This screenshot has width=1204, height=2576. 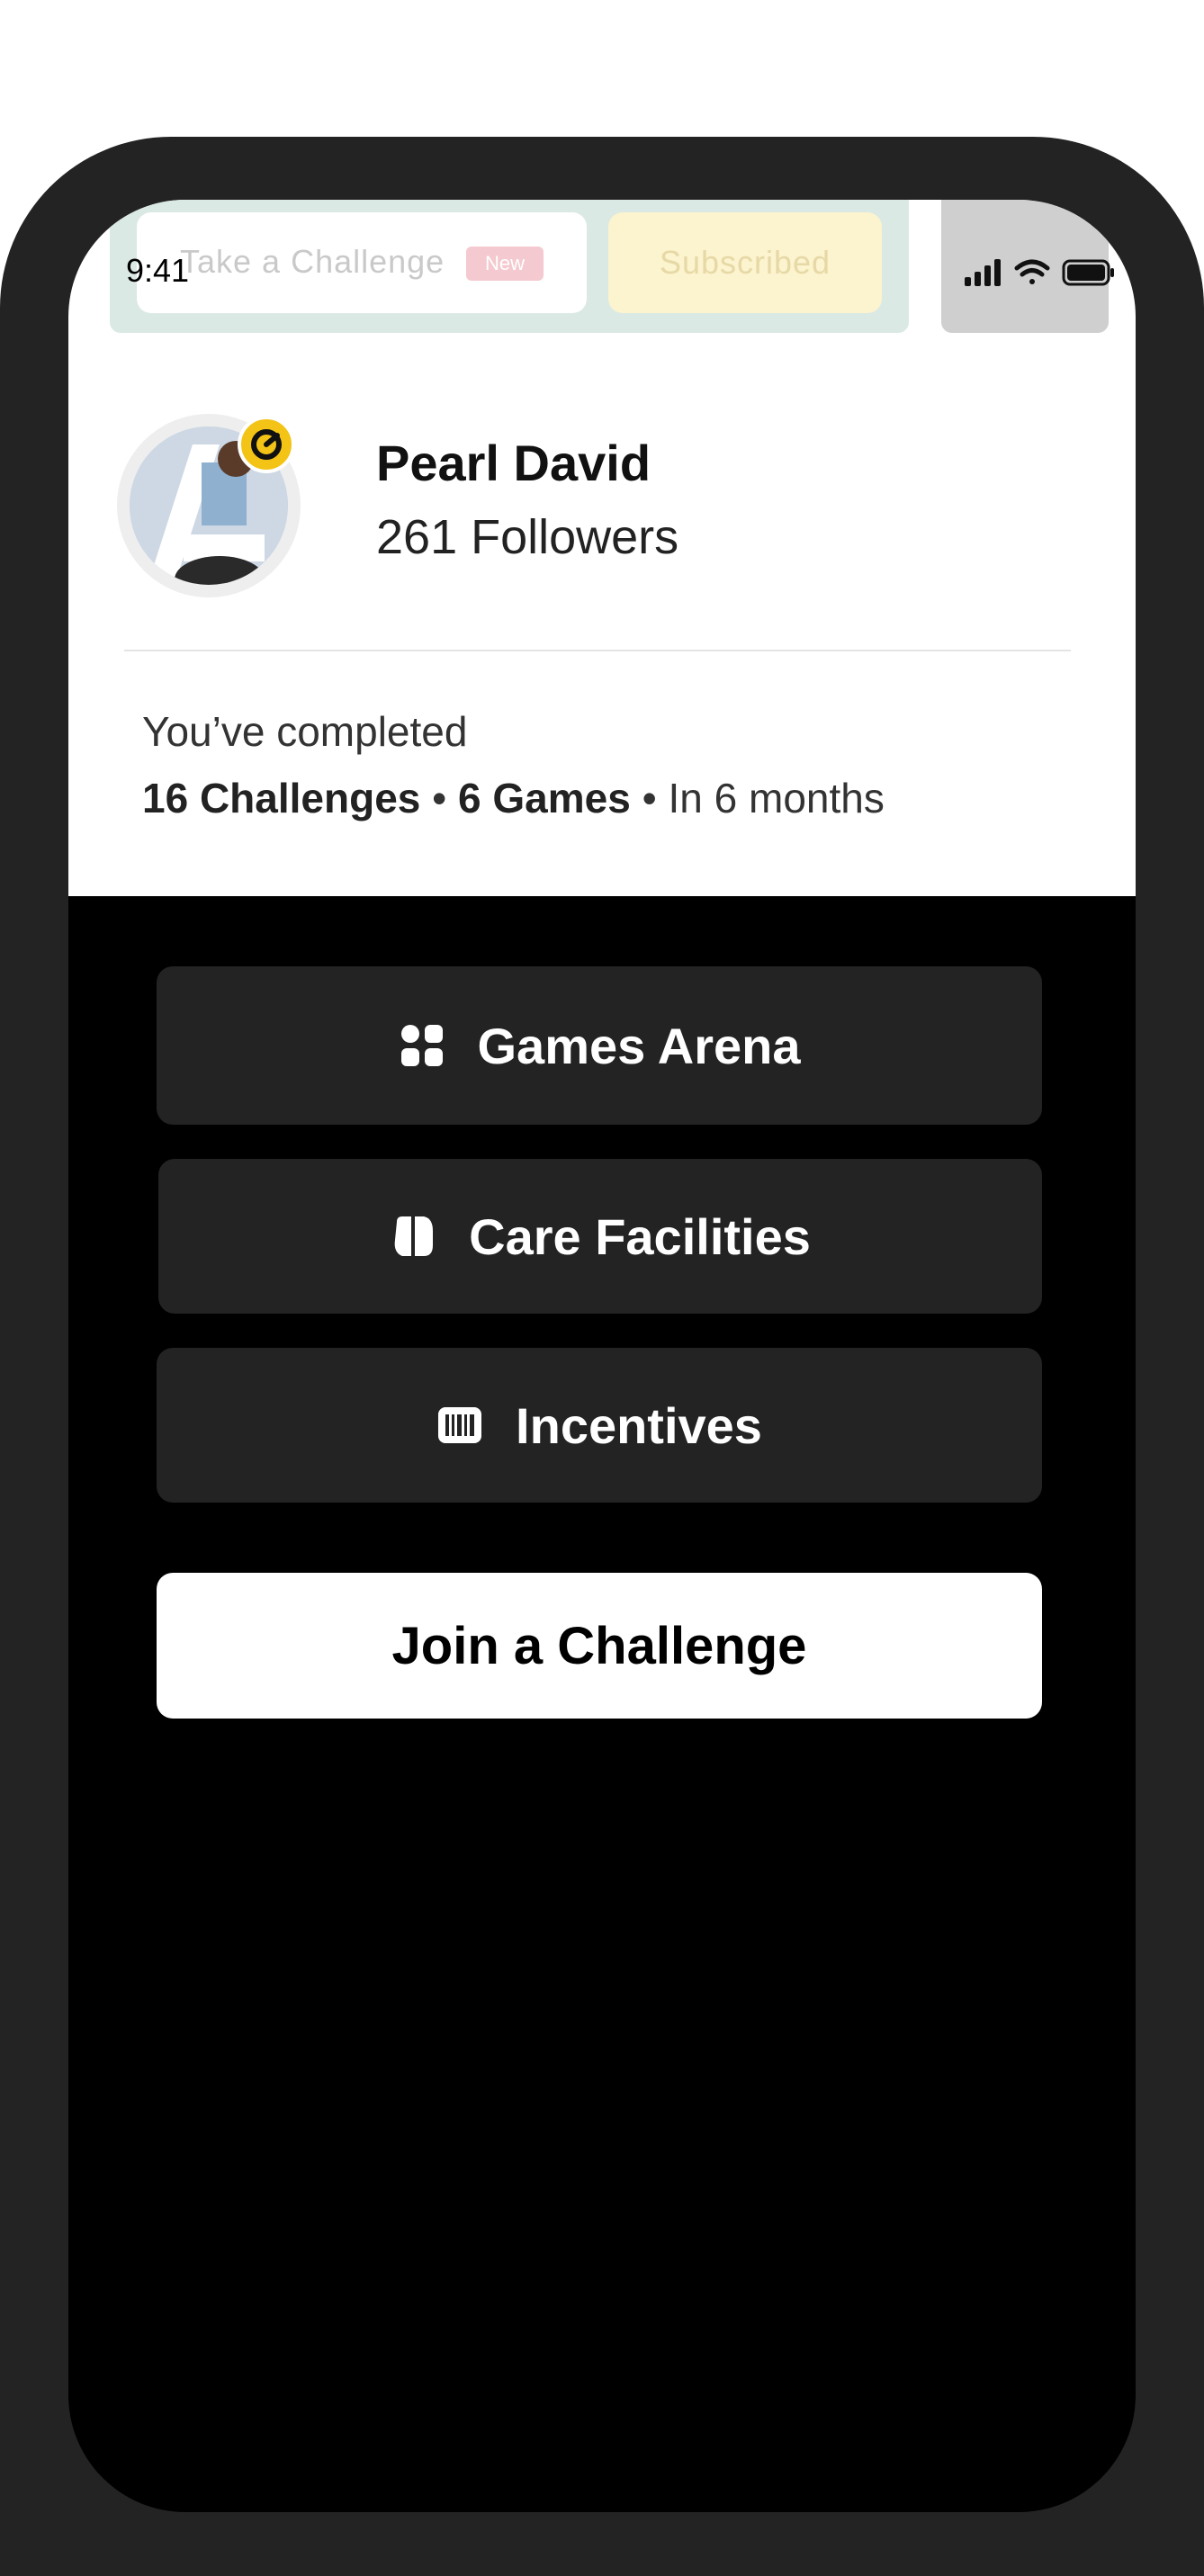 I want to click on join-challenge-button: Join a Challenge, so click(x=599, y=1646).